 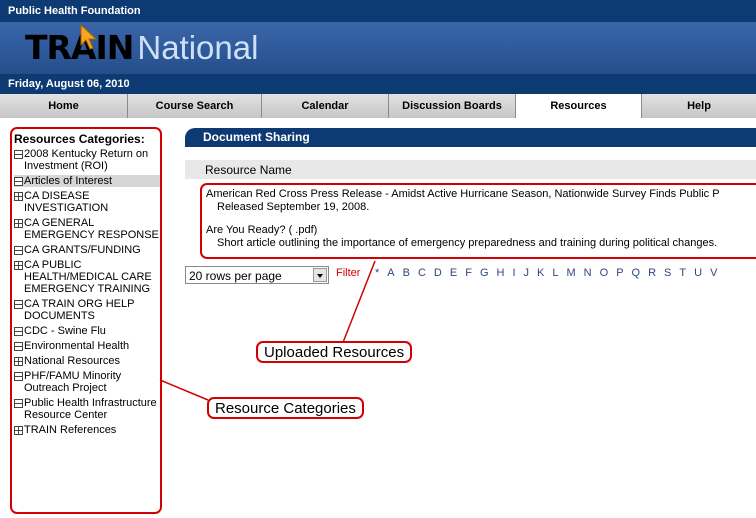 What do you see at coordinates (378, 48) in the screenshot?
I see `banner: TRAIN National` at bounding box center [378, 48].